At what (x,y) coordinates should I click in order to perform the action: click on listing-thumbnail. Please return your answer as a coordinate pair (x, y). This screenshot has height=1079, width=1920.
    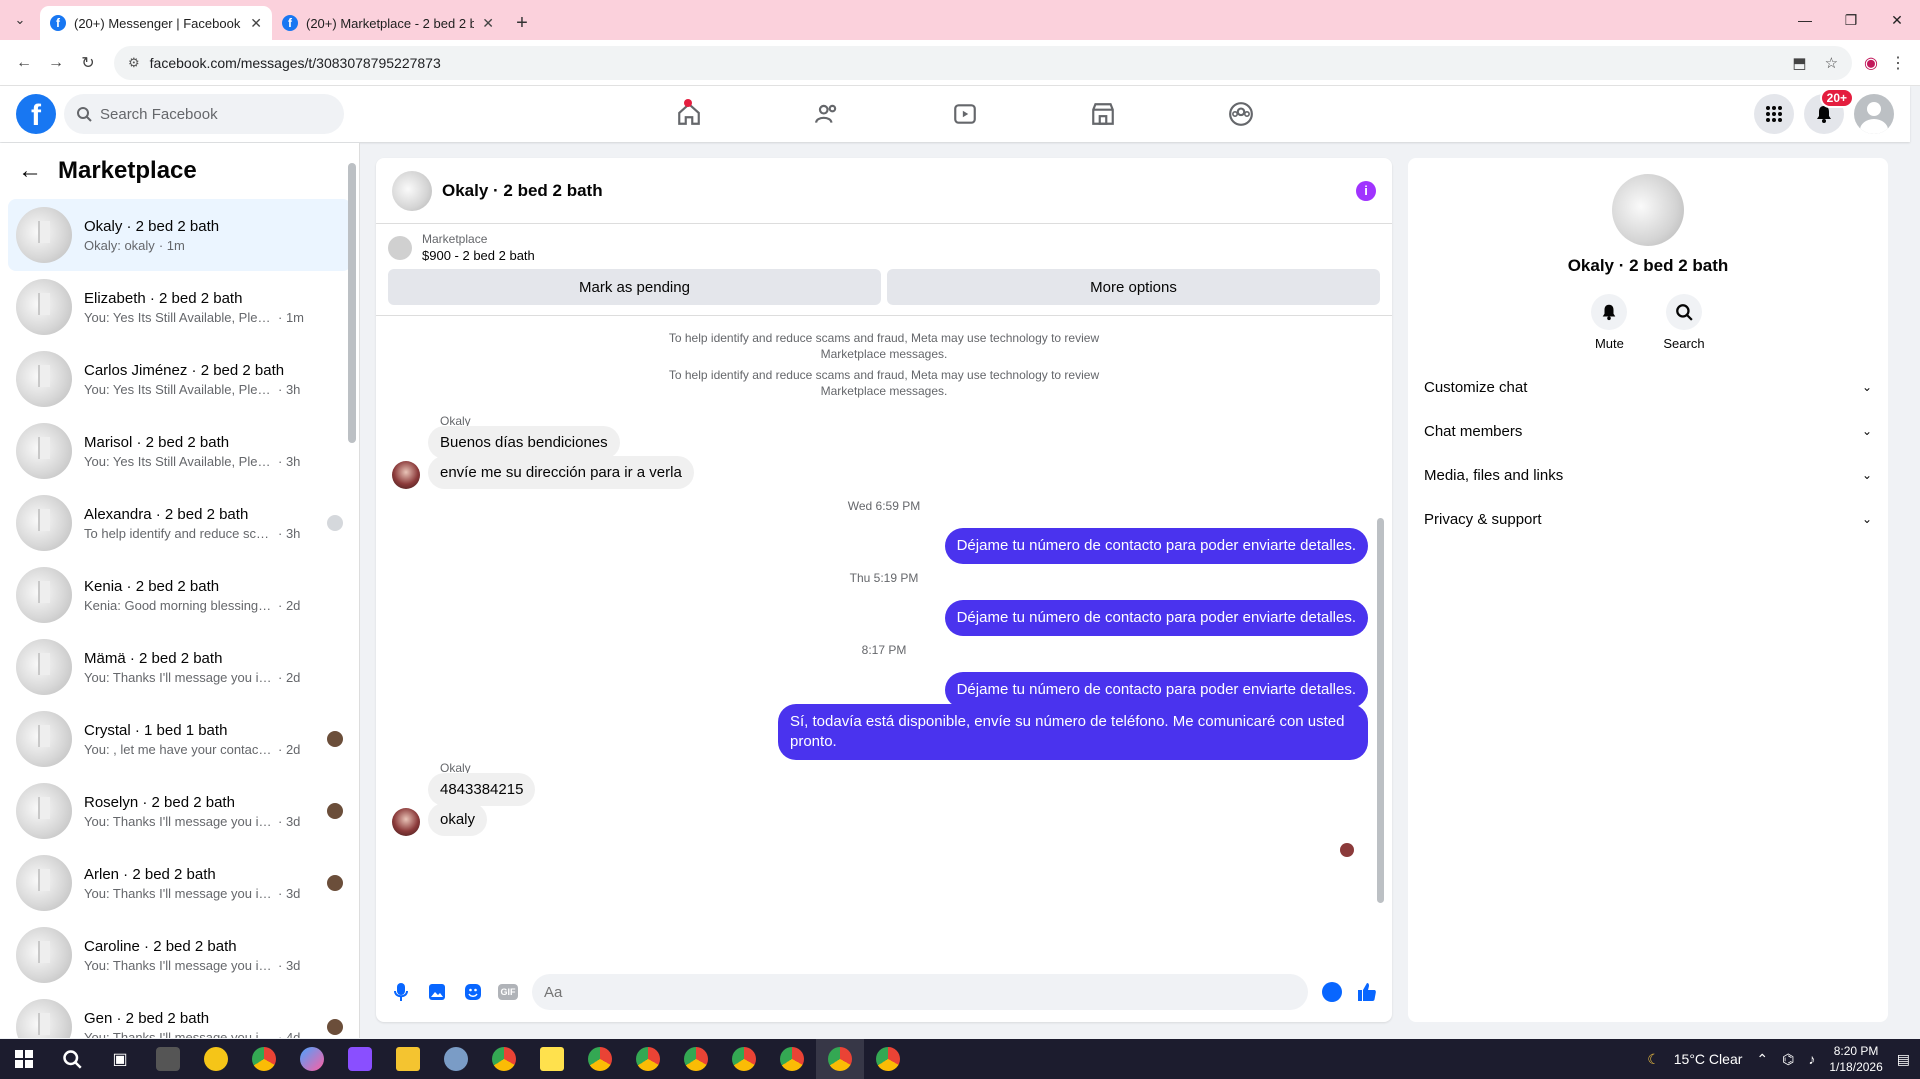
    Looking at the image, I should click on (400, 247).